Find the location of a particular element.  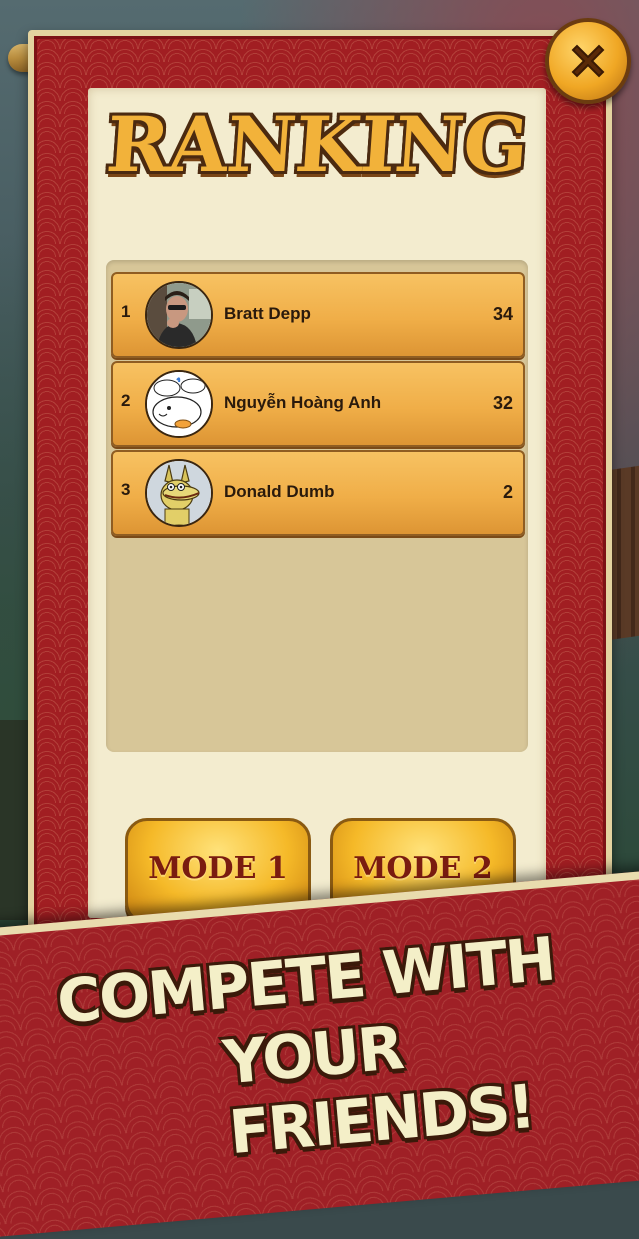

player-score: 34 is located at coordinates (502, 314).